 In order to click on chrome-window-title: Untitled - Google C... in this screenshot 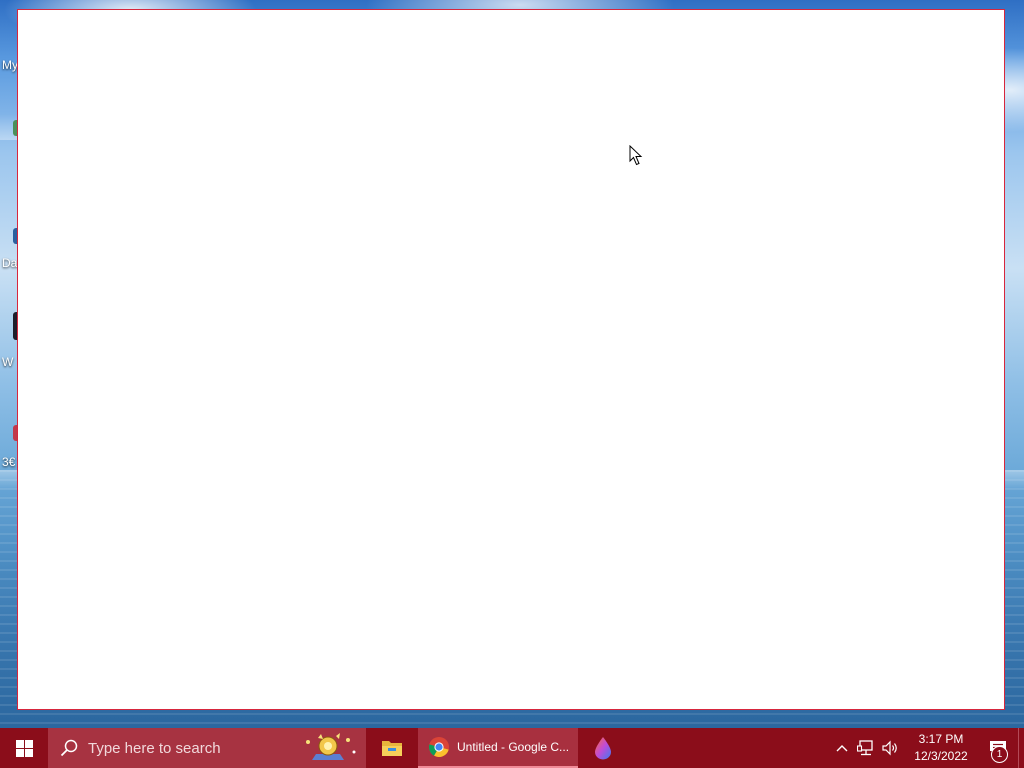, I will do `click(513, 747)`.